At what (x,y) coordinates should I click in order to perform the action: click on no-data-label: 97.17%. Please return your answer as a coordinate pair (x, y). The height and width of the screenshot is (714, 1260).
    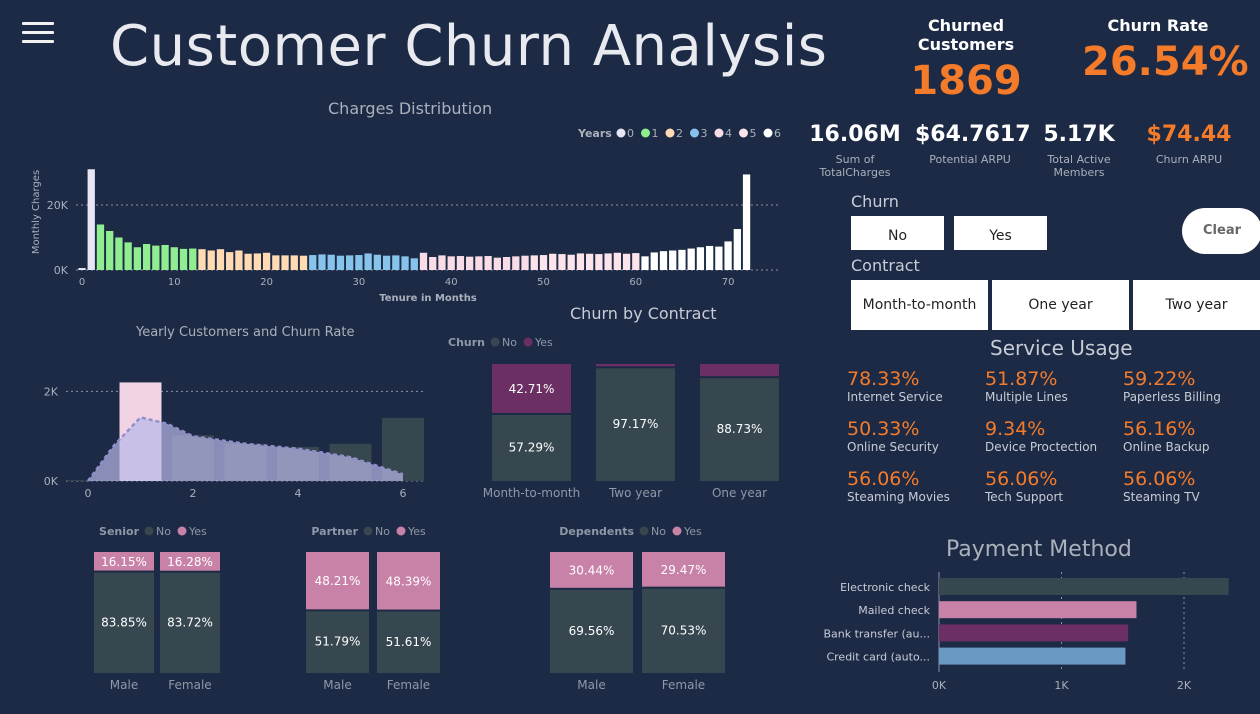
    Looking at the image, I should click on (636, 424).